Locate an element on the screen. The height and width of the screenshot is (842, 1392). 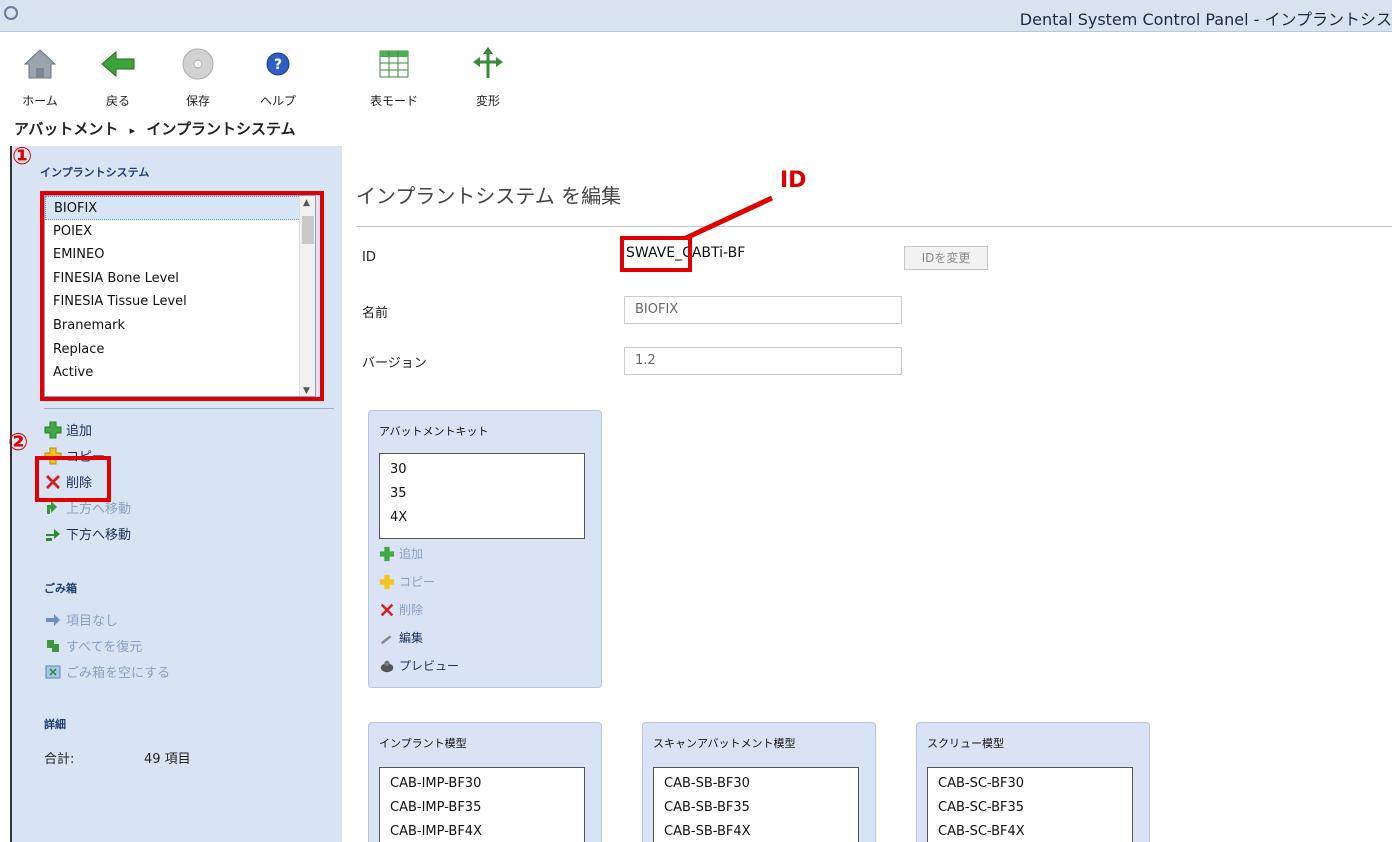
annotation-box-list is located at coordinates (182, 296).